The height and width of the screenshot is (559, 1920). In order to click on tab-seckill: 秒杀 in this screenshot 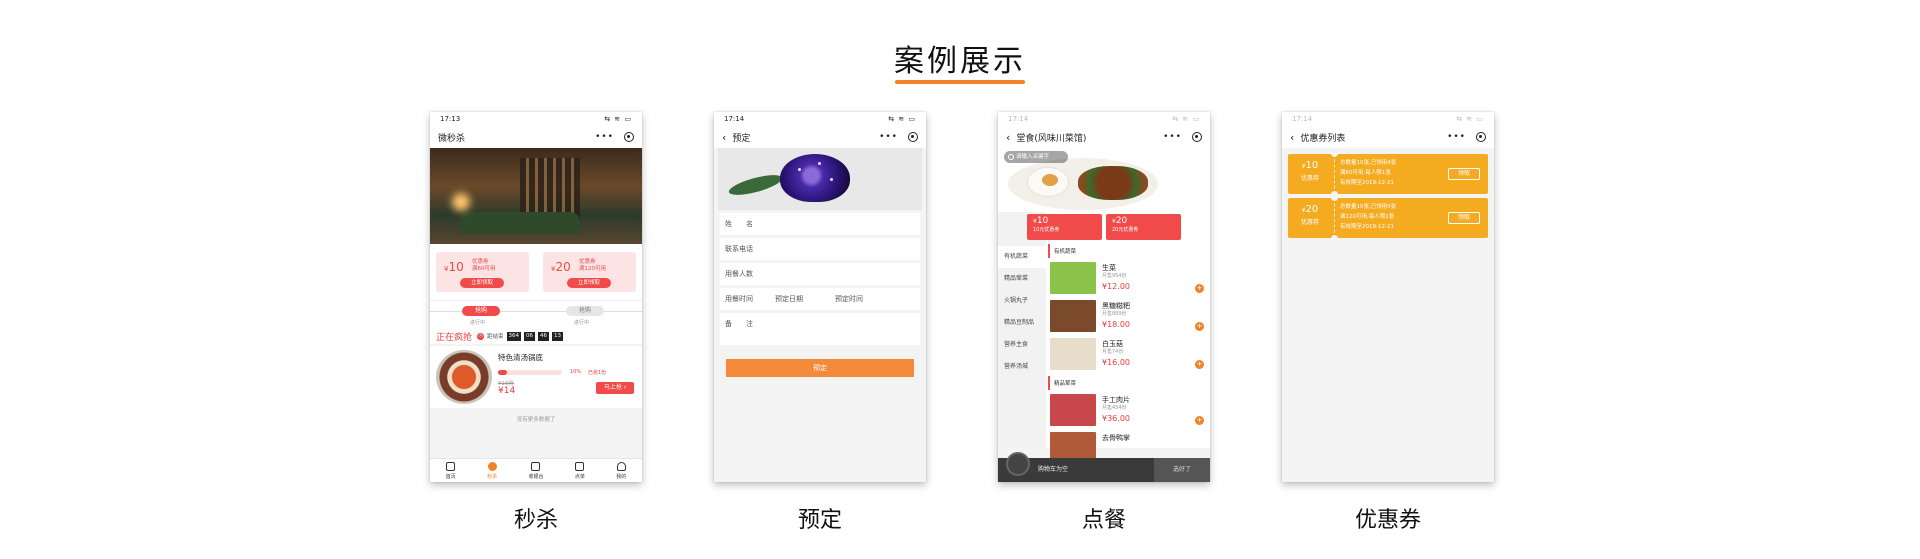, I will do `click(492, 470)`.